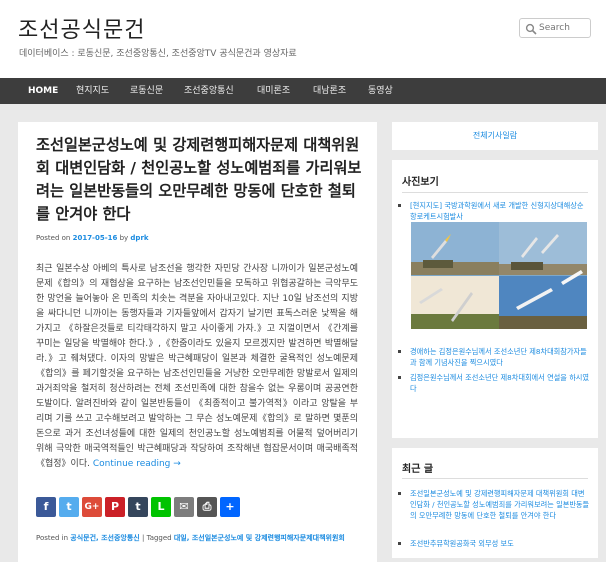 Image resolution: width=606 pixels, height=562 pixels. Describe the element at coordinates (303, 91) in the screenshot. I see `main-nav: HOME 현지지도 로동신문 조선중앙통신 대미론조 대남론조 동영상` at that location.